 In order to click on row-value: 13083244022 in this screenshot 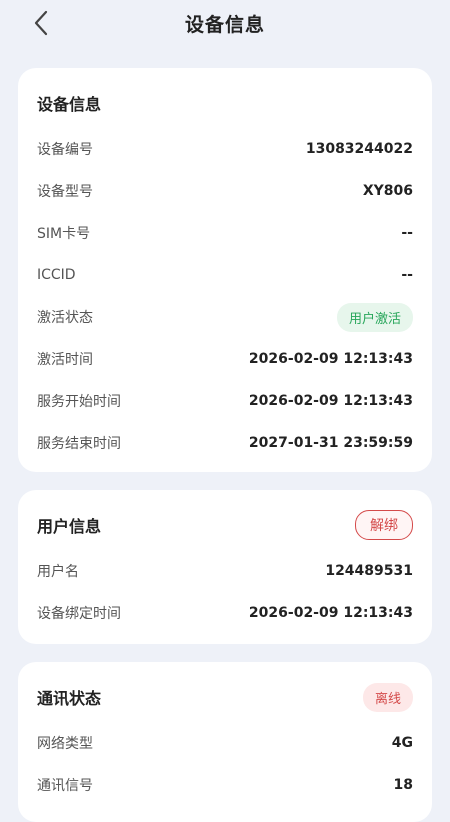, I will do `click(359, 149)`.